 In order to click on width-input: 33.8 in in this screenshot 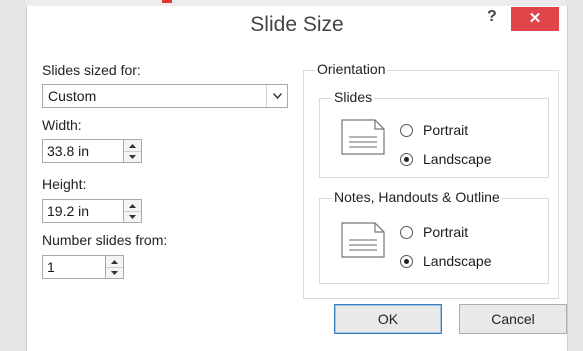, I will do `click(83, 151)`.